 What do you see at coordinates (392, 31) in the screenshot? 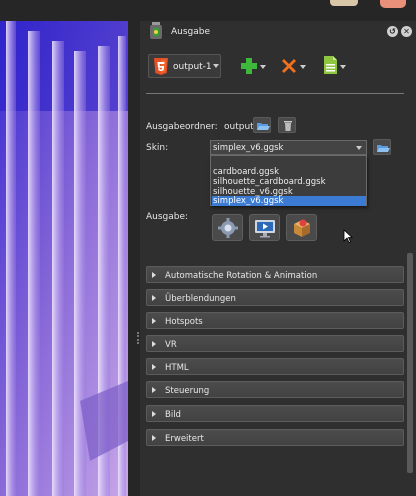
I see `undock-icon: ↺` at bounding box center [392, 31].